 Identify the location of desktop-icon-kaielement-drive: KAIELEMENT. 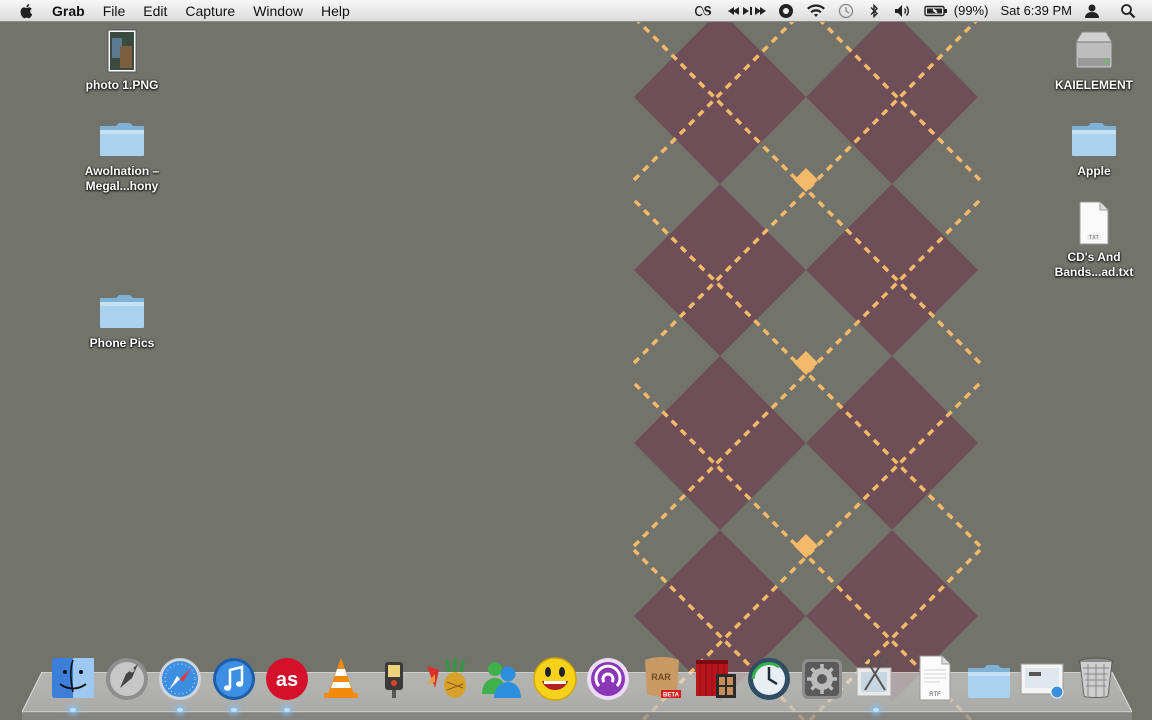
(1093, 60).